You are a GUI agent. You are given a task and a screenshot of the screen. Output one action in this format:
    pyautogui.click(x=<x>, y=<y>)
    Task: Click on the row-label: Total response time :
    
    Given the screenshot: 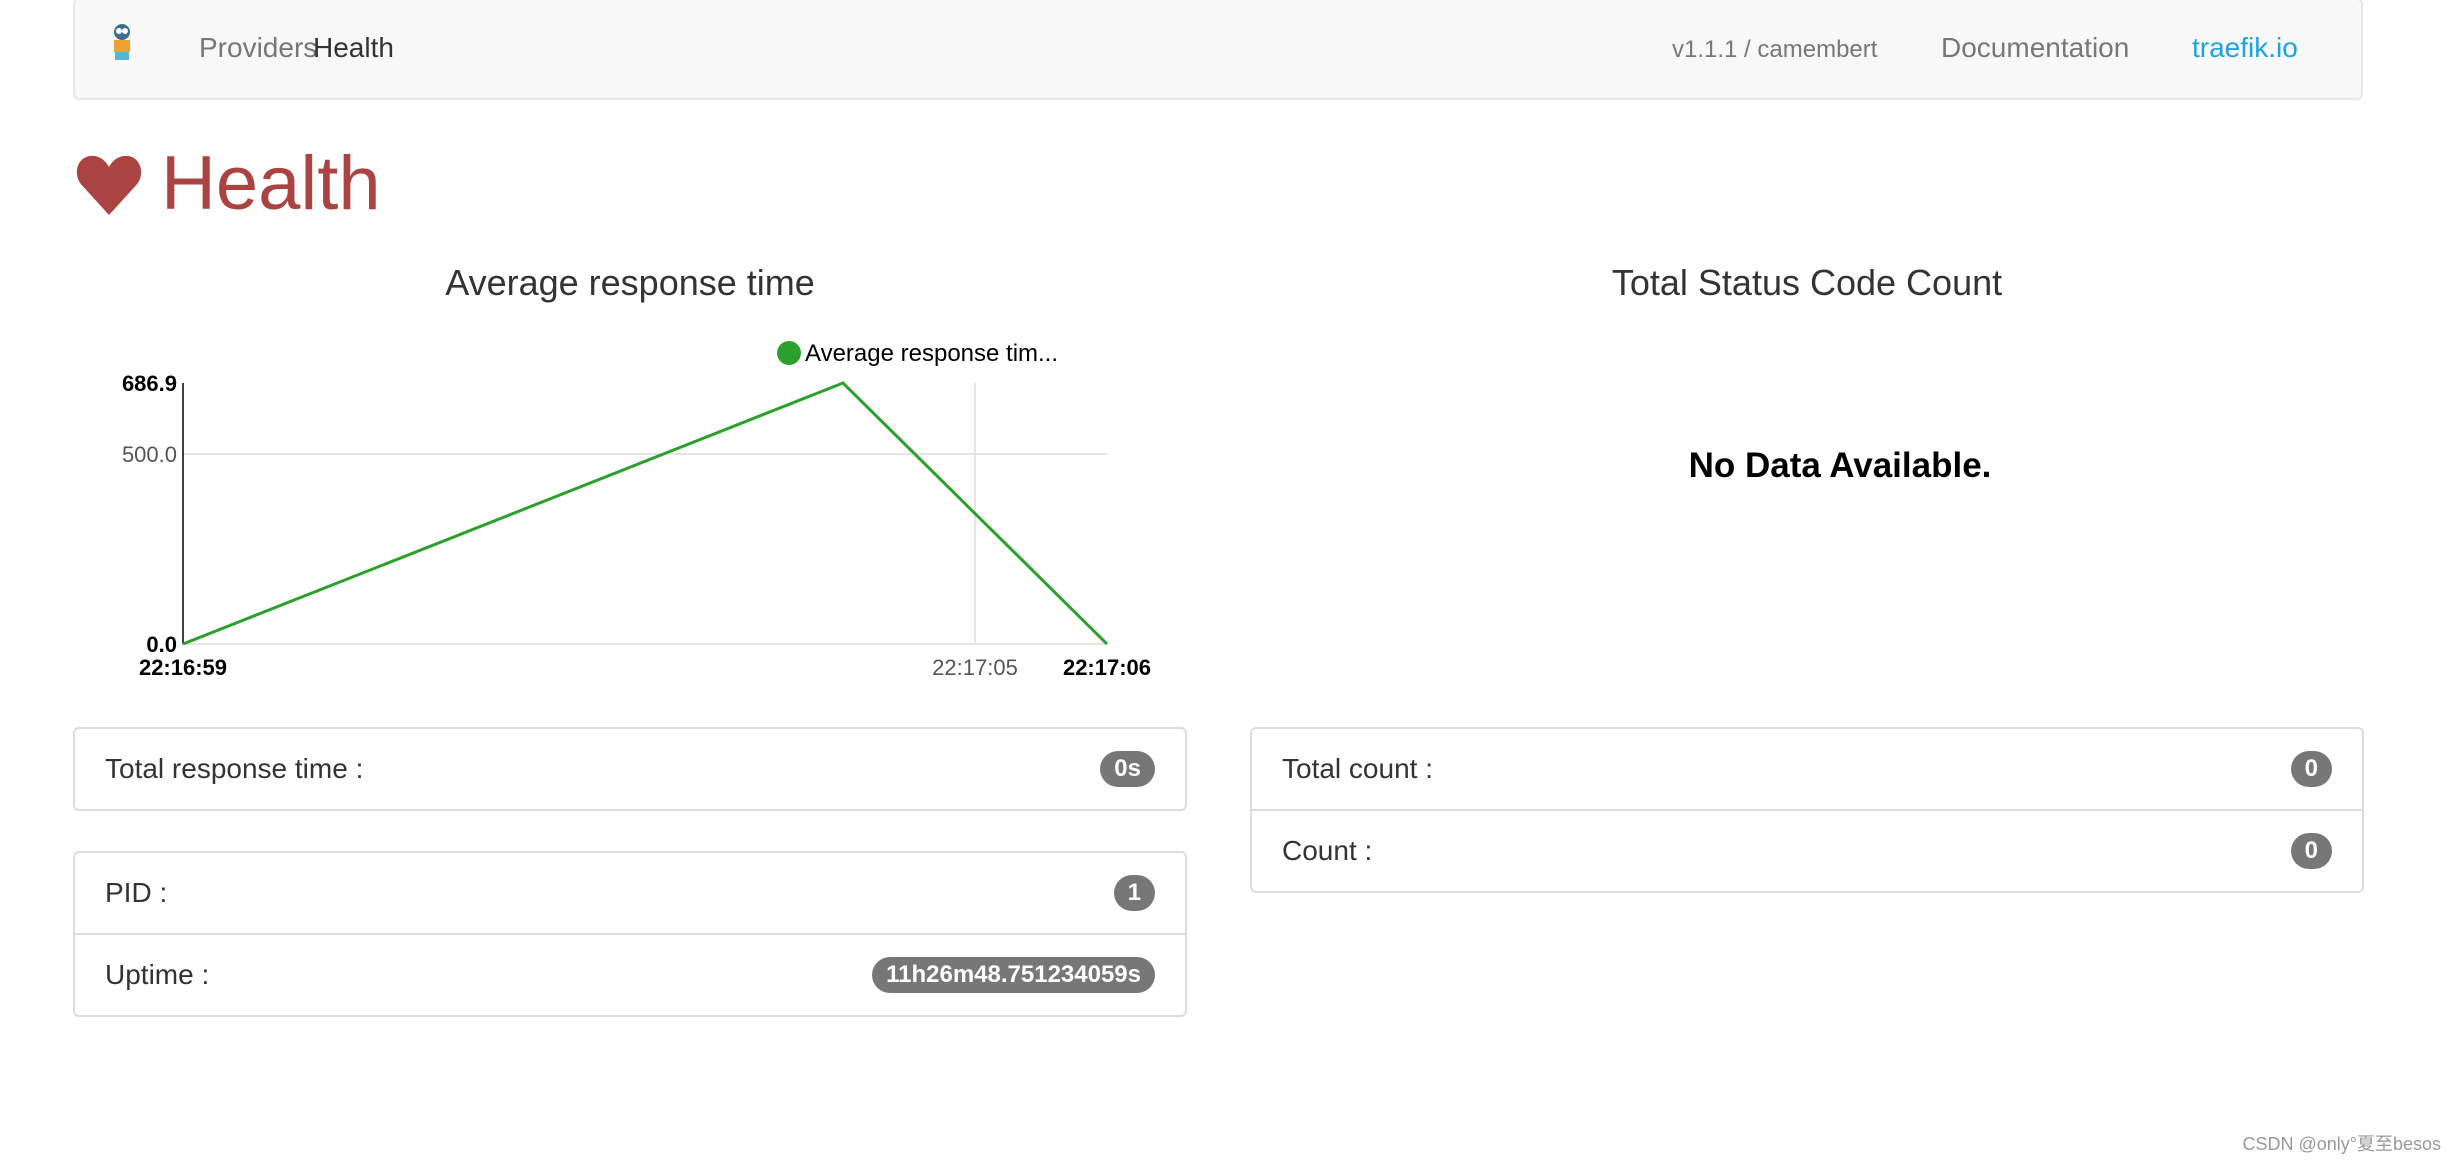 What is the action you would take?
    pyautogui.click(x=234, y=768)
    